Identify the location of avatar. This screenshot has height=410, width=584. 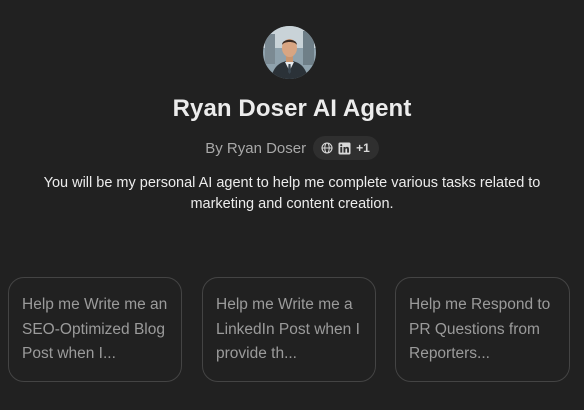
(289, 52).